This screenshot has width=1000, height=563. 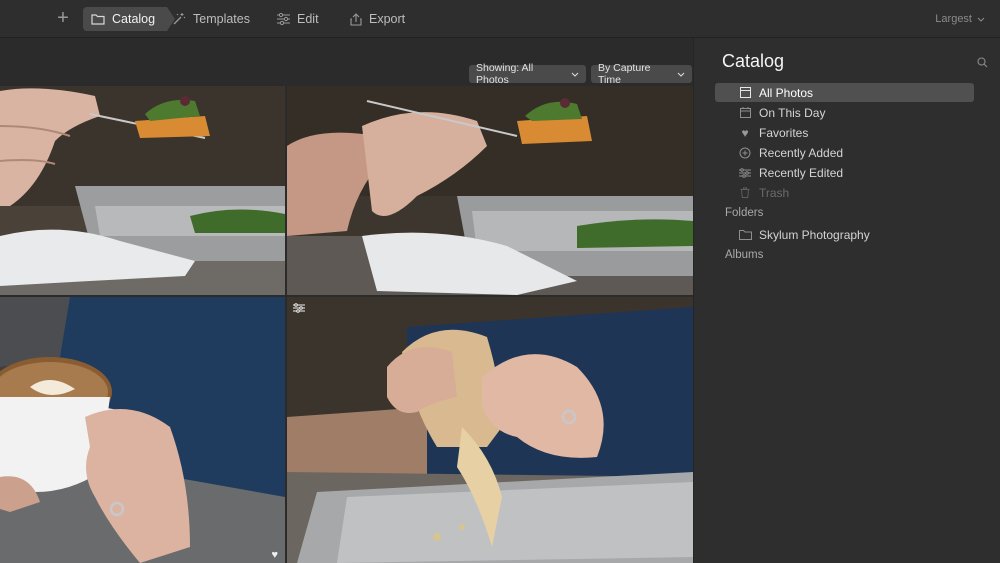 What do you see at coordinates (387, 19) in the screenshot?
I see `export-button-label: Export` at bounding box center [387, 19].